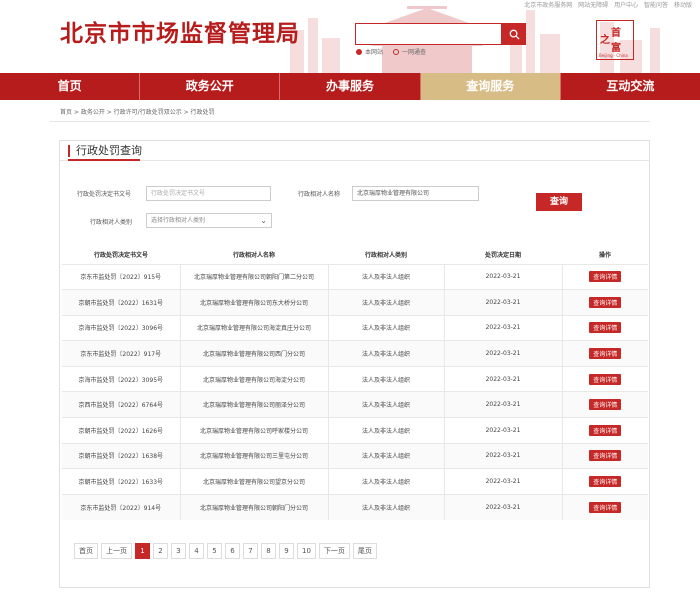 This screenshot has height=592, width=700. Describe the element at coordinates (120, 256) in the screenshot. I see `col-doc-no: 行政处罚决定书文号` at that location.